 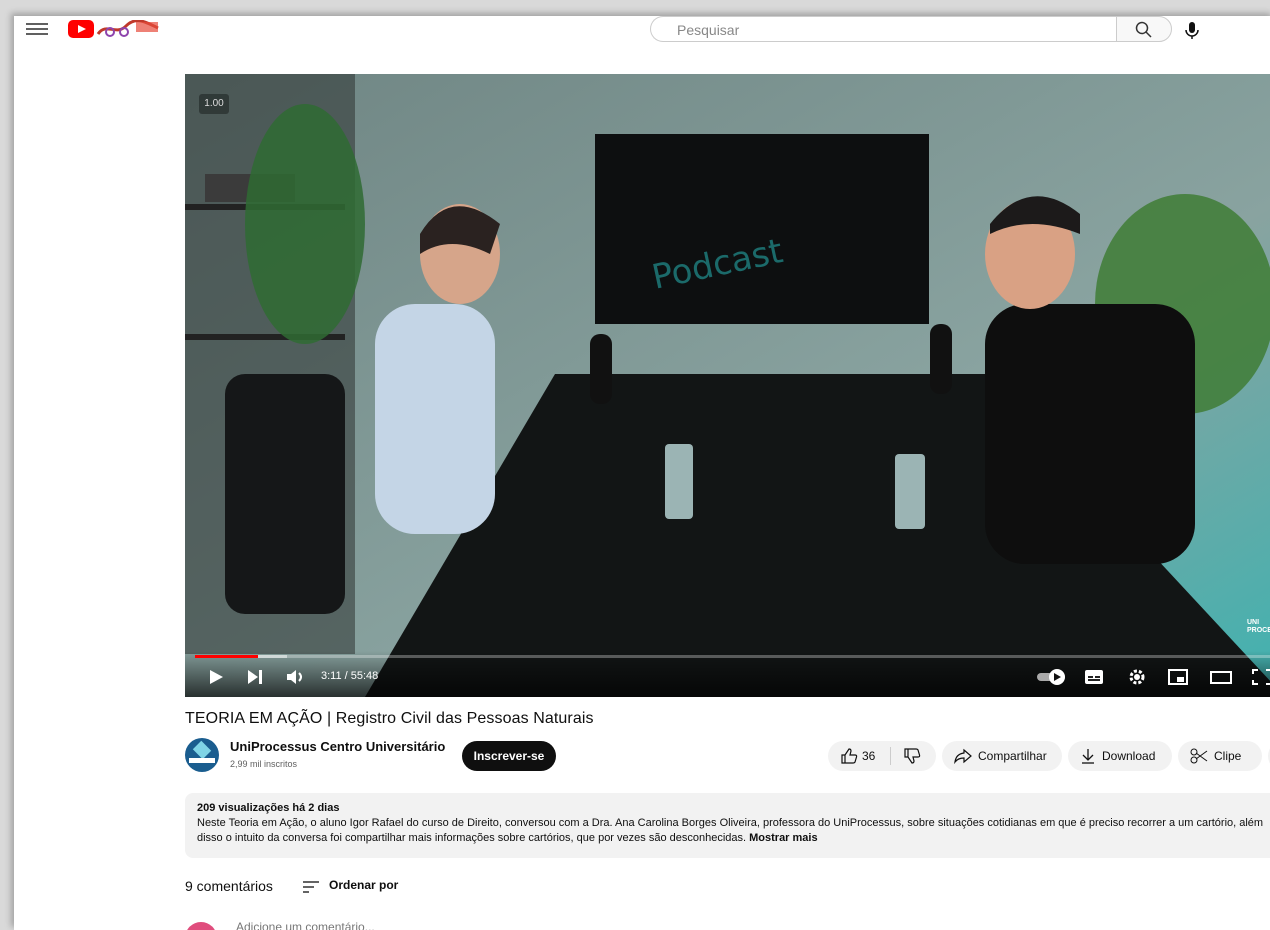 I want to click on search-button, so click(x=1144, y=29).